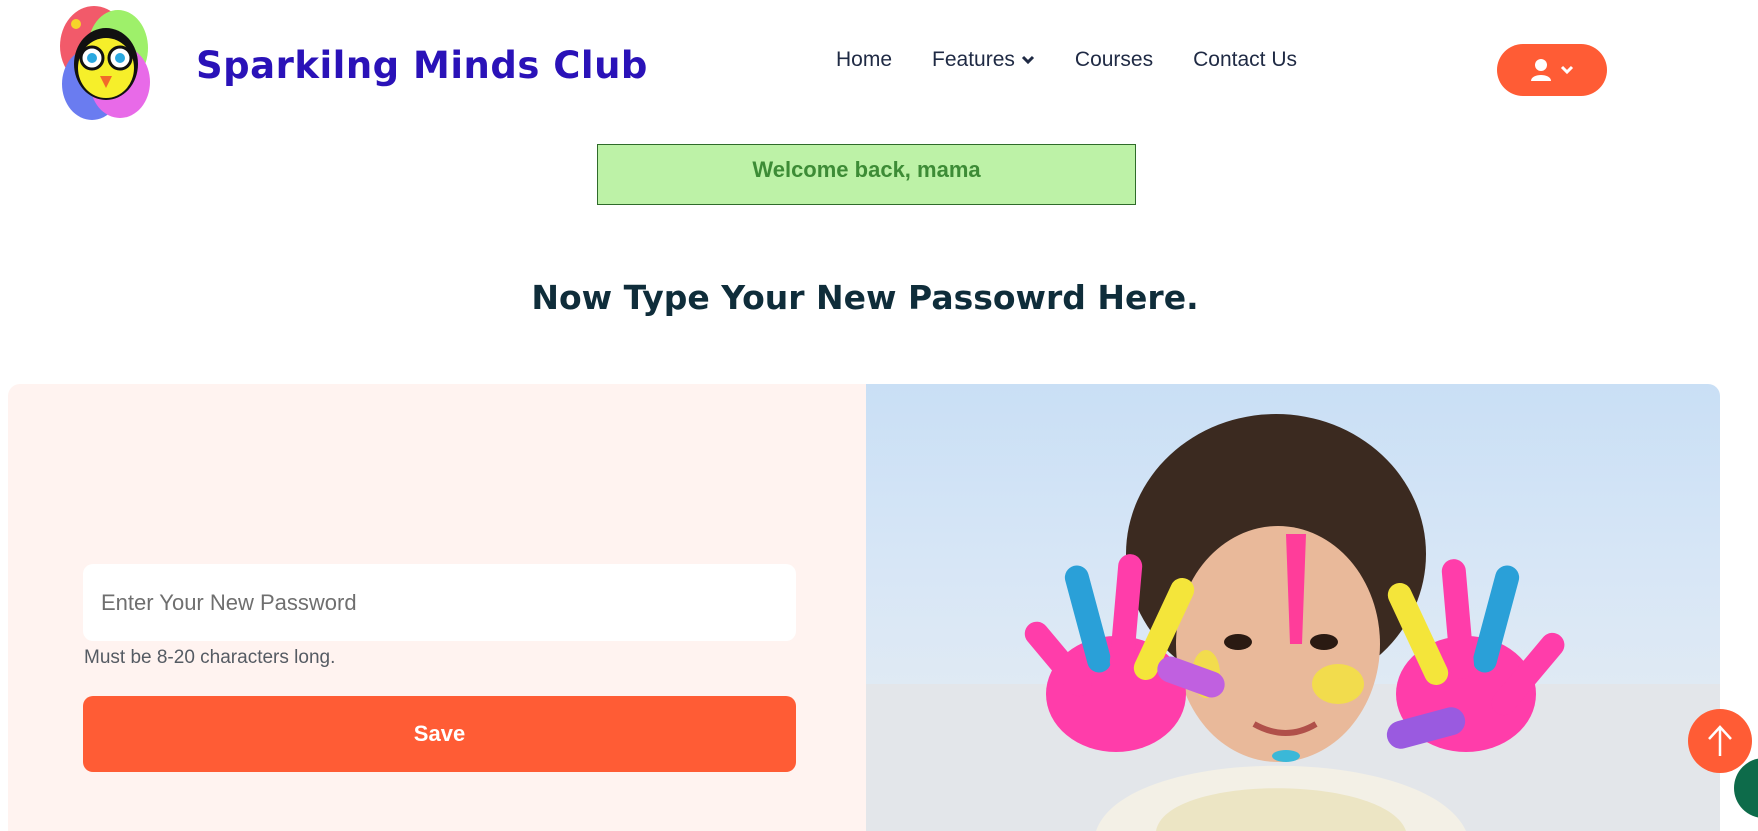 The width and height of the screenshot is (1758, 831). What do you see at coordinates (422, 65) in the screenshot?
I see `brand-name: Sparkilng Minds Club` at bounding box center [422, 65].